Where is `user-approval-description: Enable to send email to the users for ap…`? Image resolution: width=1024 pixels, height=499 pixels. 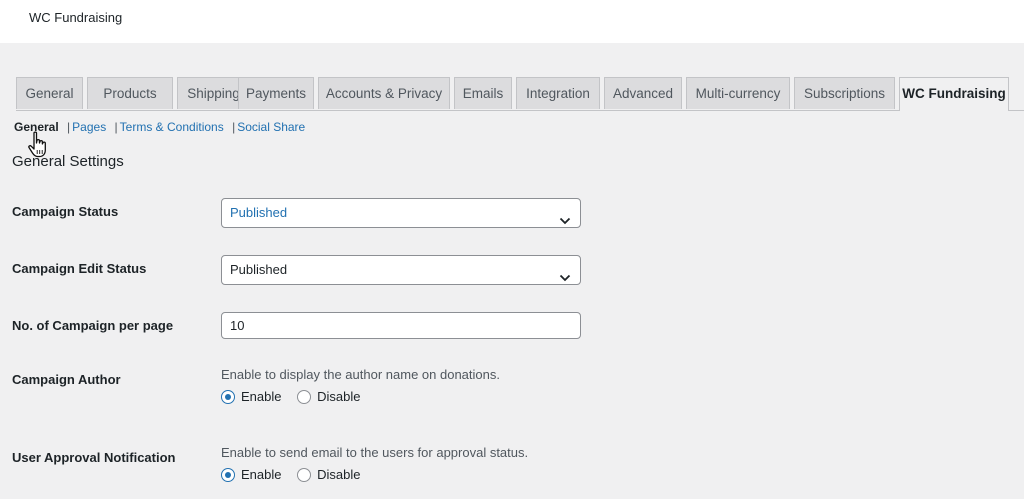 user-approval-description: Enable to send email to the users for ap… is located at coordinates (375, 452).